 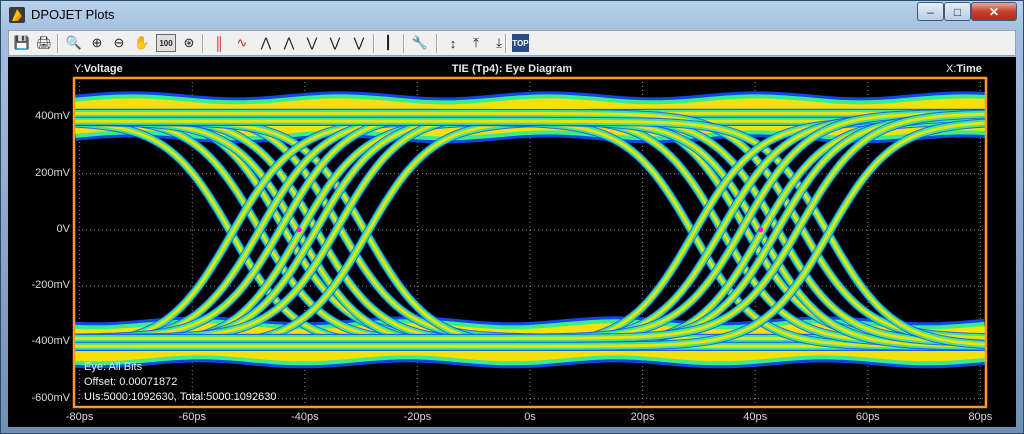 I want to click on maximize-button: □, so click(x=957, y=11).